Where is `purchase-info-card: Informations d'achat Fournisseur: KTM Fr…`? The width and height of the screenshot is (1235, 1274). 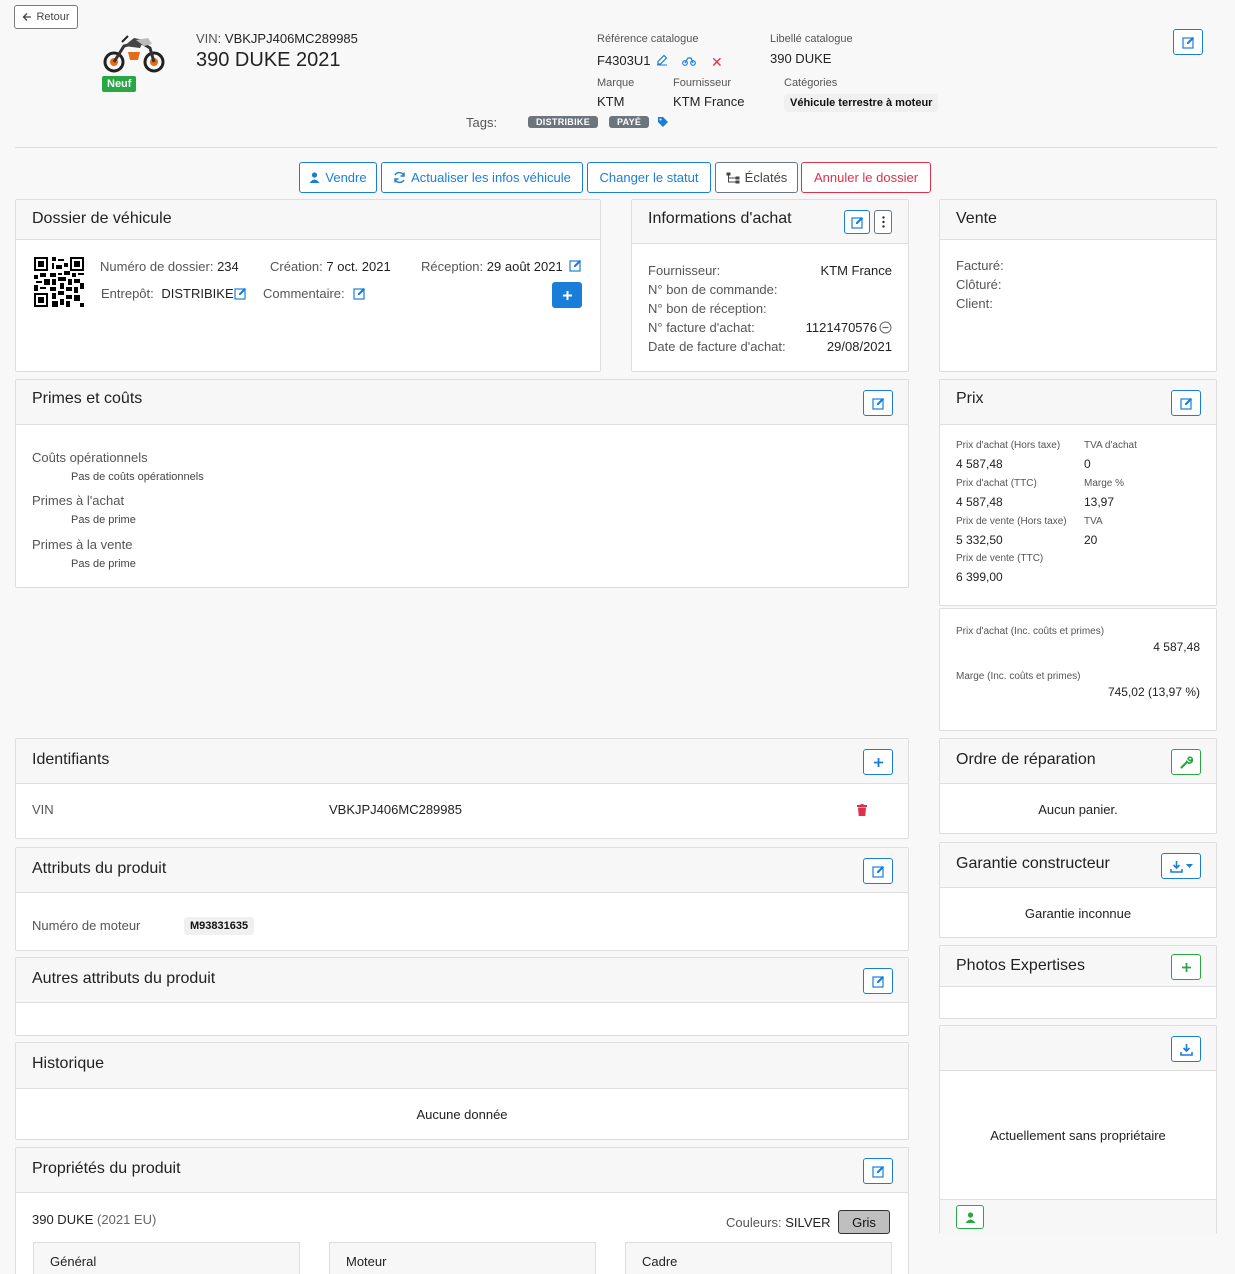 purchase-info-card: Informations d'achat Fournisseur: KTM Fr… is located at coordinates (770, 285).